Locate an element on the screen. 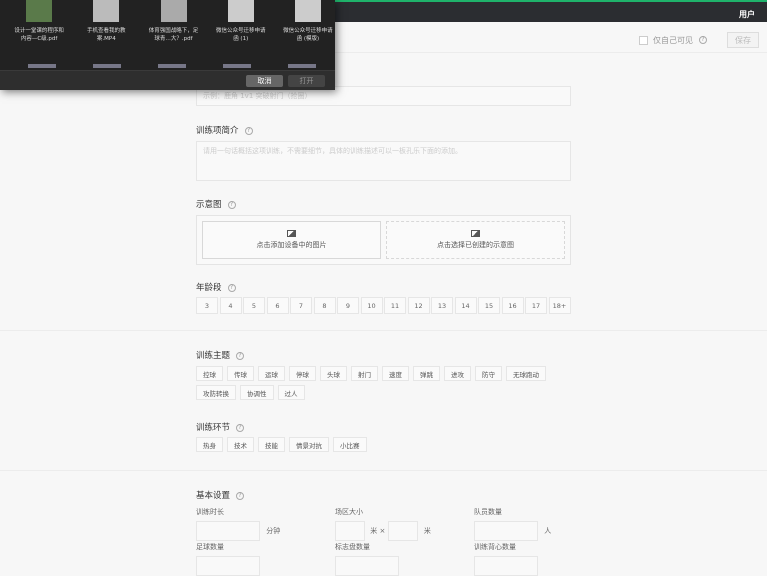 The image size is (767, 576). file-item: 微信公众号迁移申请函 (1) is located at coordinates (241, 21).